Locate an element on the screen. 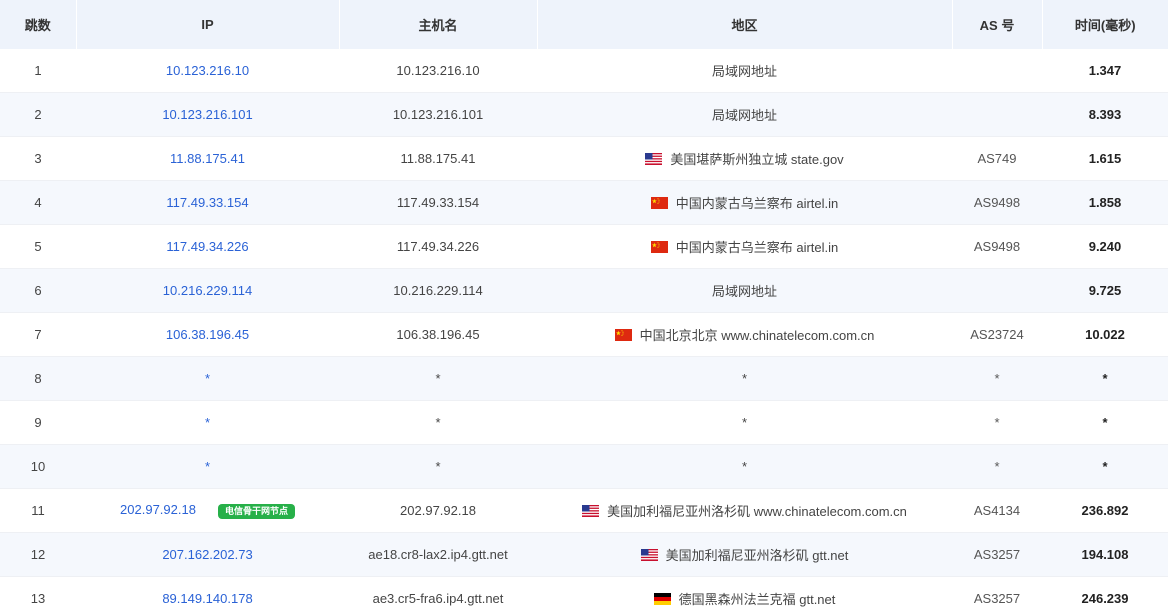 The height and width of the screenshot is (615, 1168). region-cell: 德国黑森州法兰克福 gtt.net is located at coordinates (744, 595).